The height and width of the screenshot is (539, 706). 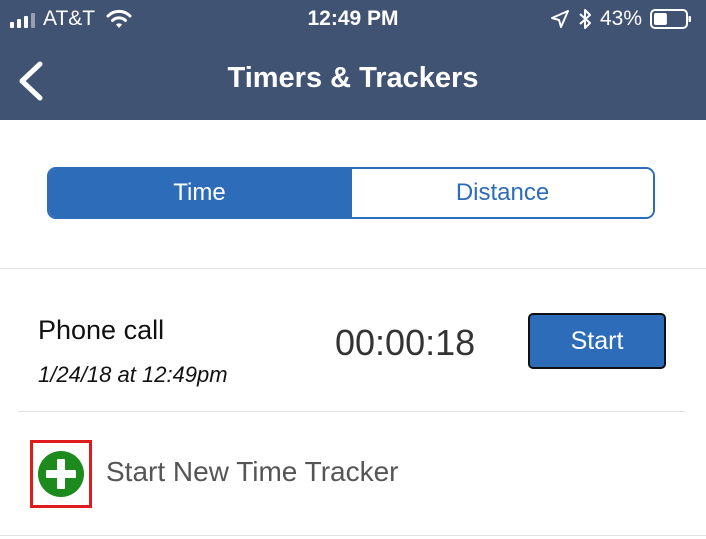 I want to click on bluetooth-icon, so click(x=585, y=19).